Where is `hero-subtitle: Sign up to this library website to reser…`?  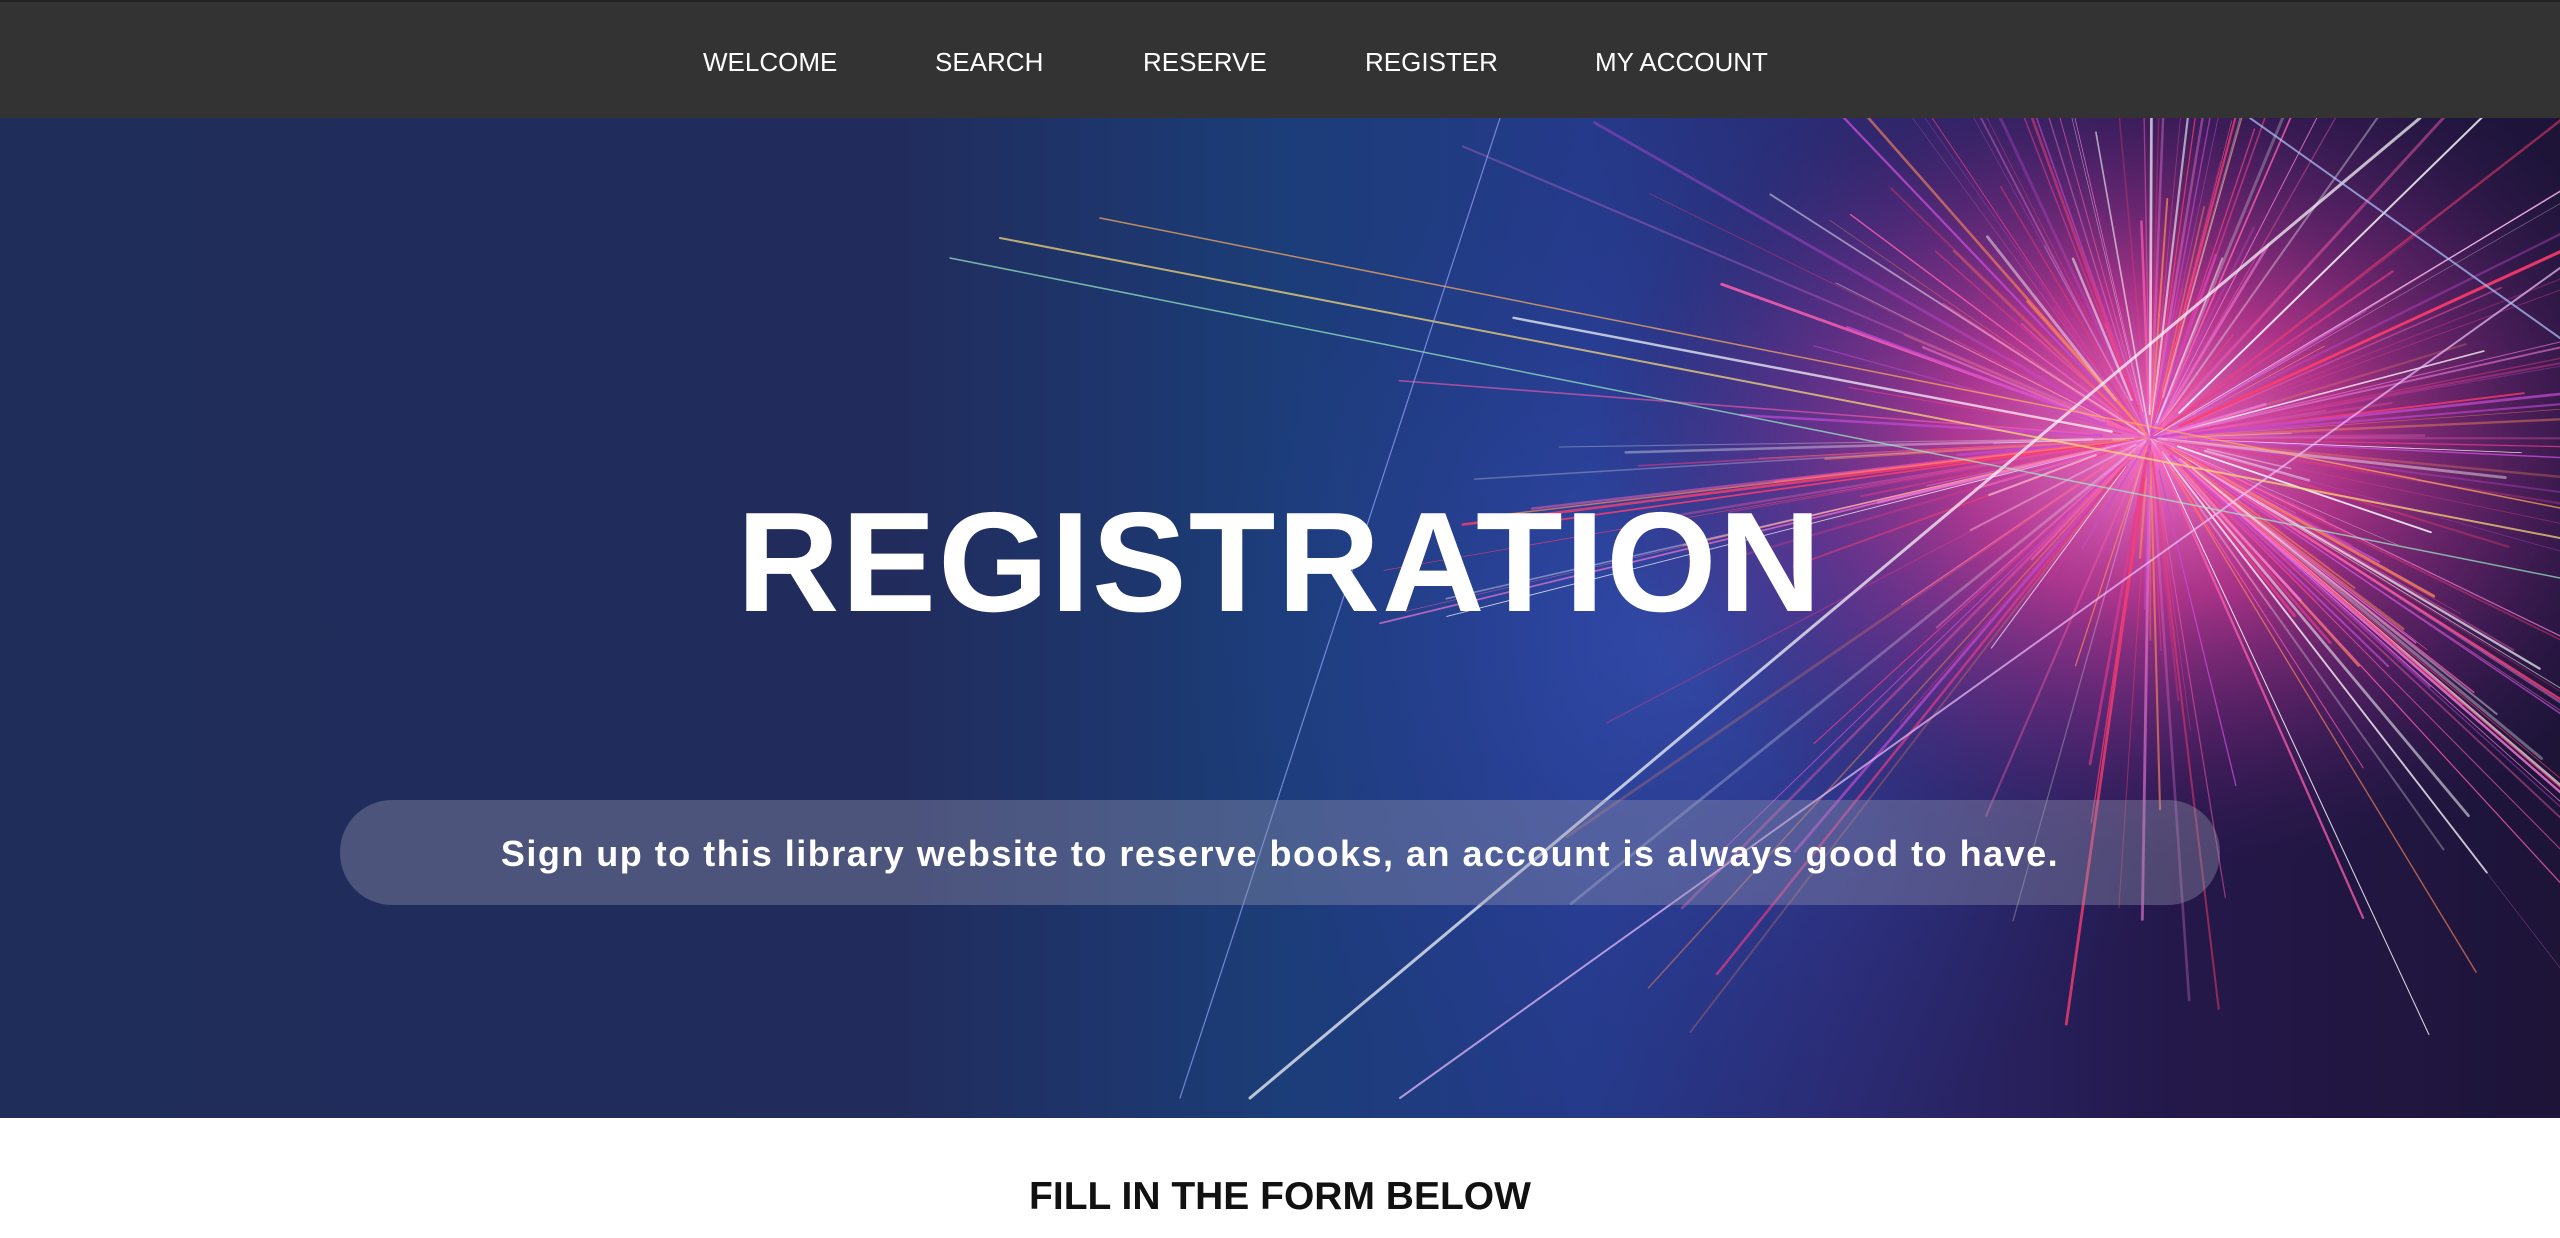
hero-subtitle: Sign up to this library website to reser… is located at coordinates (1280, 853).